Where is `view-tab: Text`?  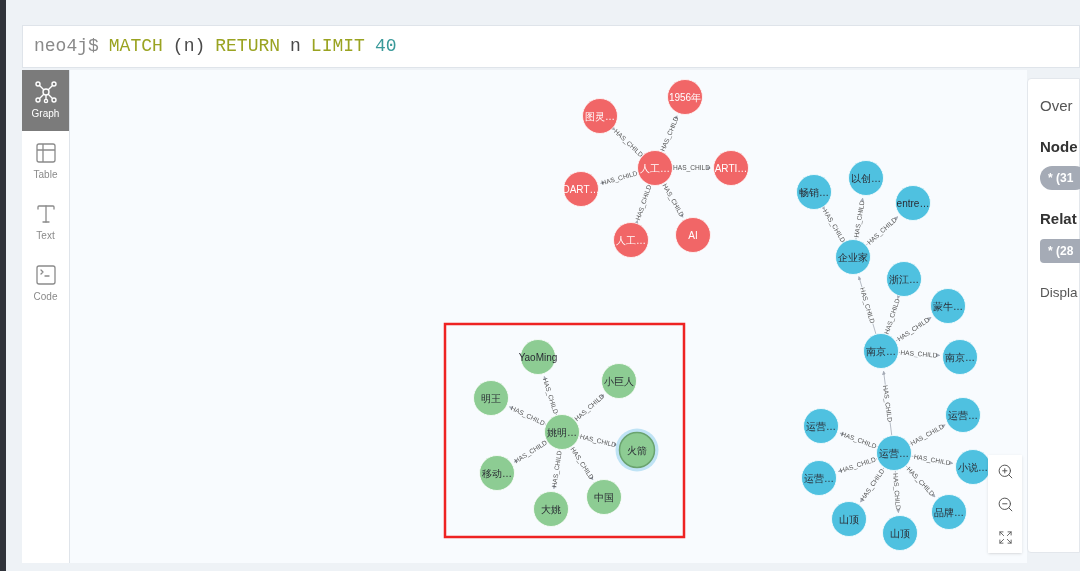
view-tab: Text is located at coordinates (45, 222).